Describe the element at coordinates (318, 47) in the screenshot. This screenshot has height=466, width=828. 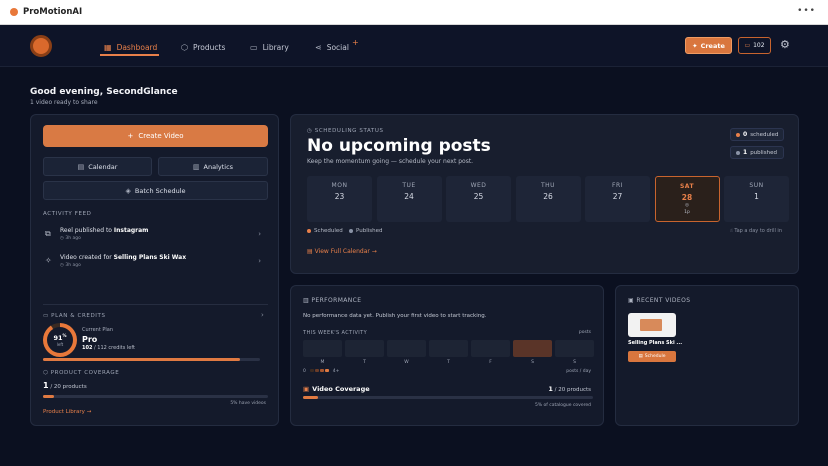
I see `share-icon: ⋖` at that location.